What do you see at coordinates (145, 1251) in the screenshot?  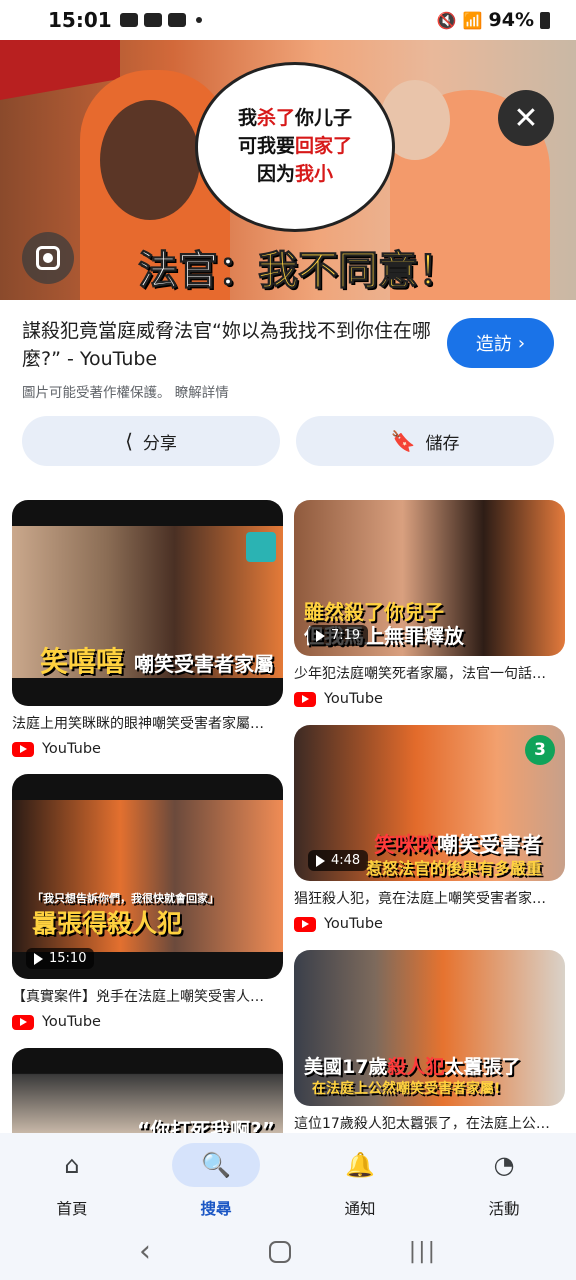 I see `back-icon: ‹` at bounding box center [145, 1251].